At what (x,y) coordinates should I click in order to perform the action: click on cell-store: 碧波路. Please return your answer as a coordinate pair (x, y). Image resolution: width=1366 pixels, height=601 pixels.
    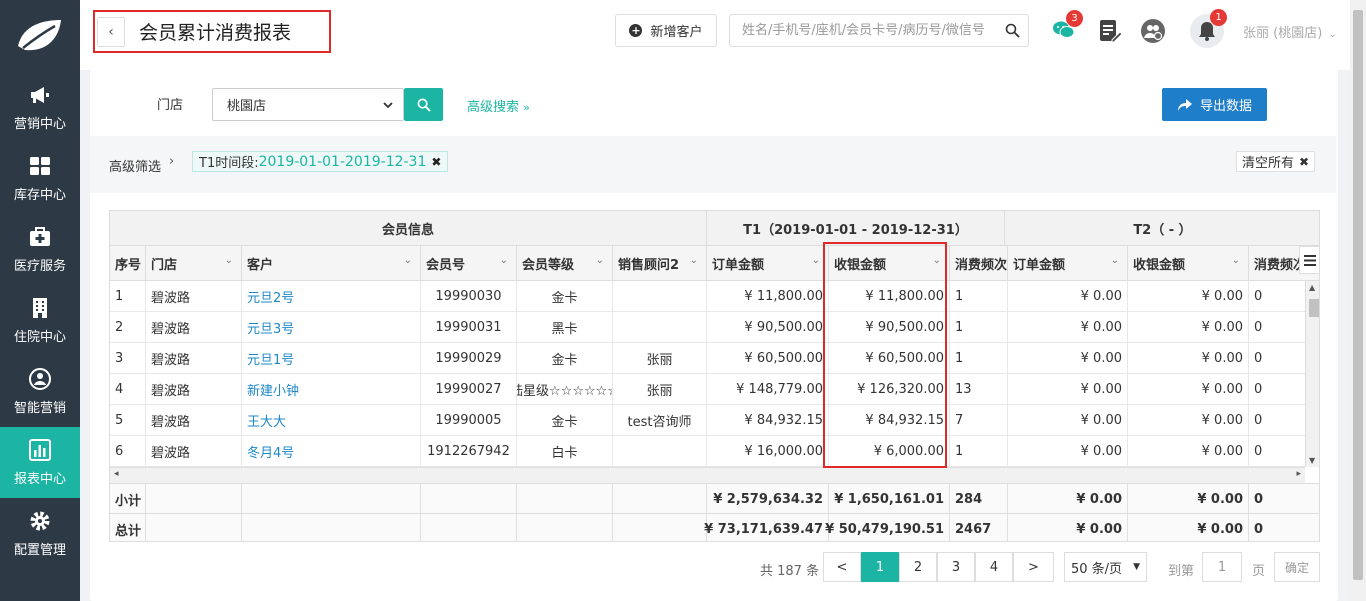
    Looking at the image, I should click on (194, 389).